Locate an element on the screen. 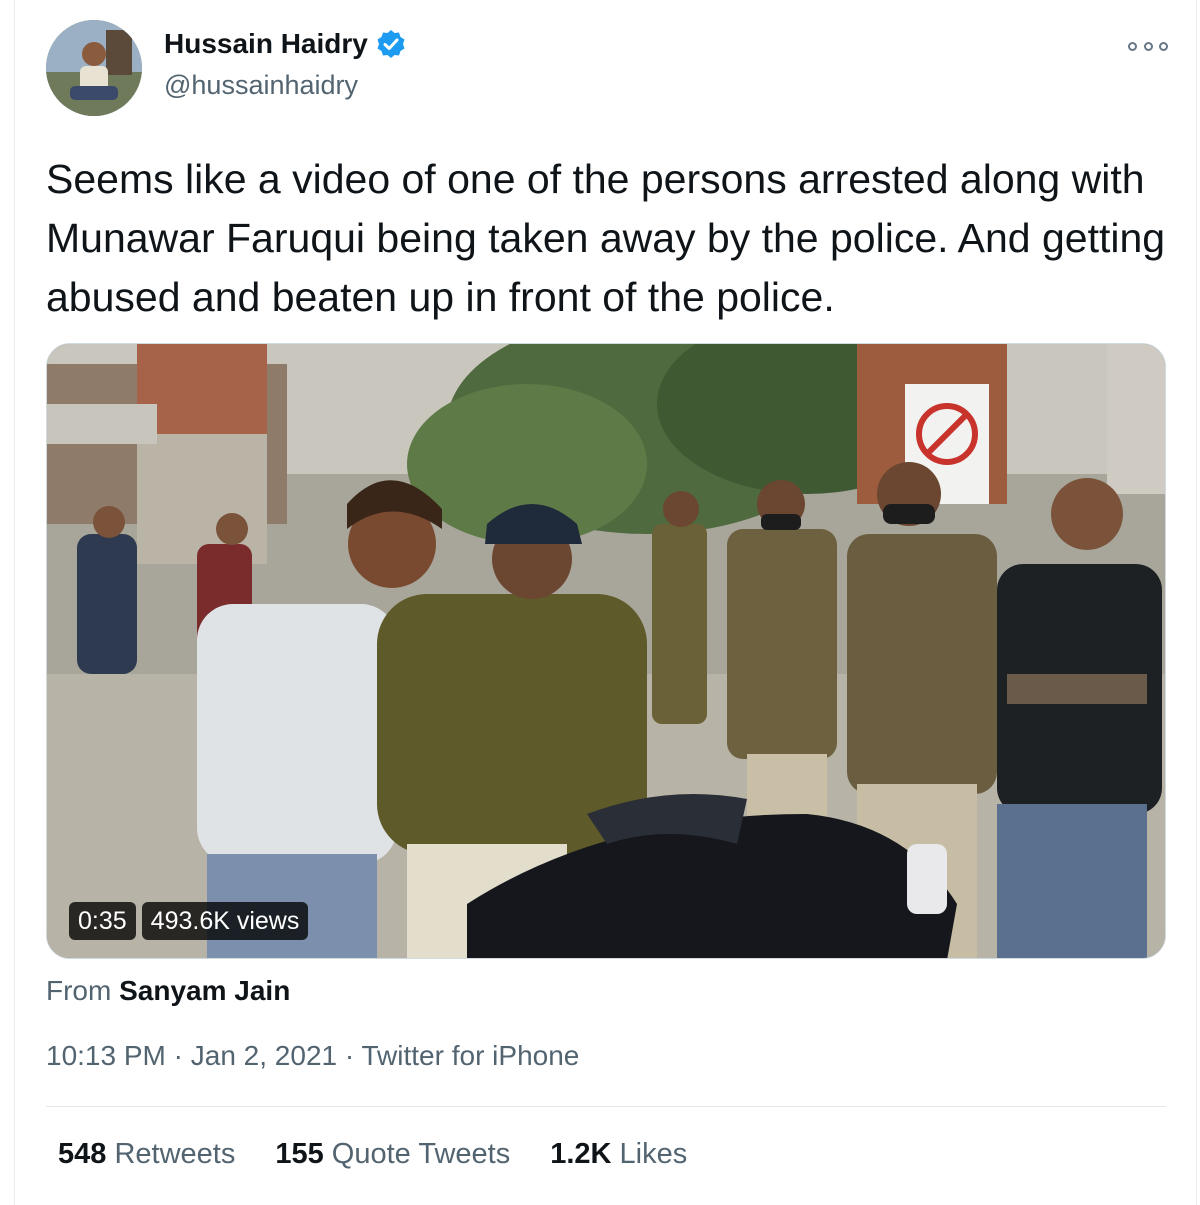  engagement-stats: 548 Retweets 155 Quote Tweets 1.2K Likes is located at coordinates (372, 1154).